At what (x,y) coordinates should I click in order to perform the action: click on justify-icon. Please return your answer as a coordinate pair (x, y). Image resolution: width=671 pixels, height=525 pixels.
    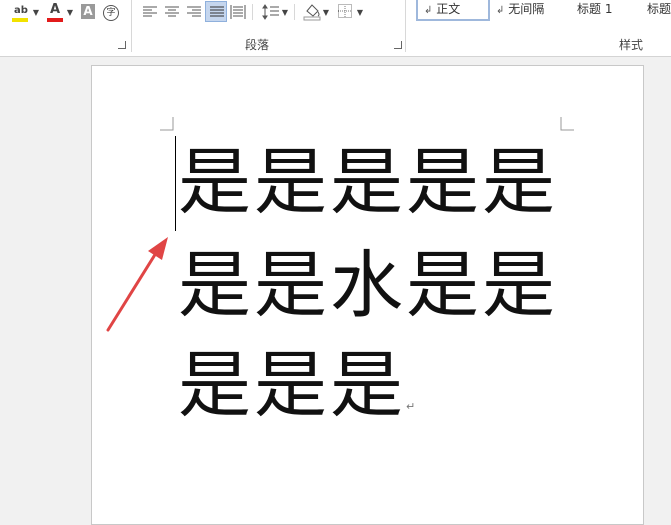
    Looking at the image, I should click on (217, 11).